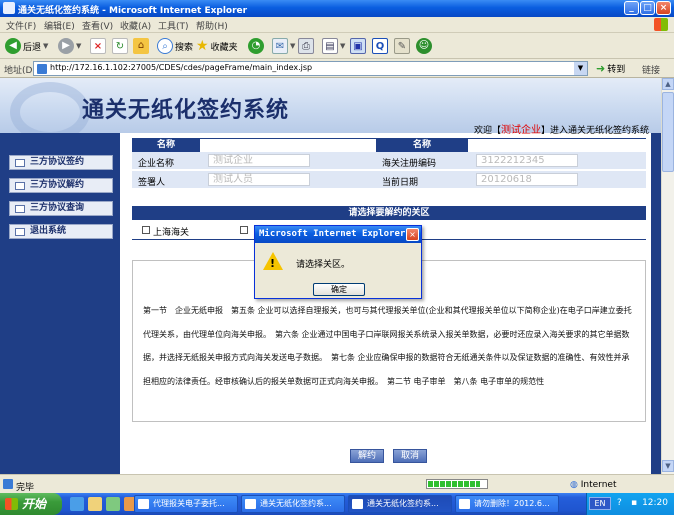  Describe the element at coordinates (527, 179) in the screenshot. I see `current-date-field: 20120618` at that location.